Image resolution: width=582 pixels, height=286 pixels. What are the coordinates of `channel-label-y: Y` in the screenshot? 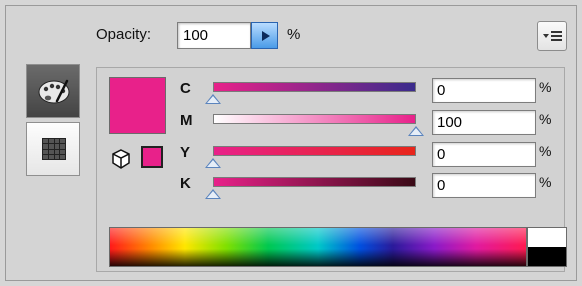 It's located at (185, 152).